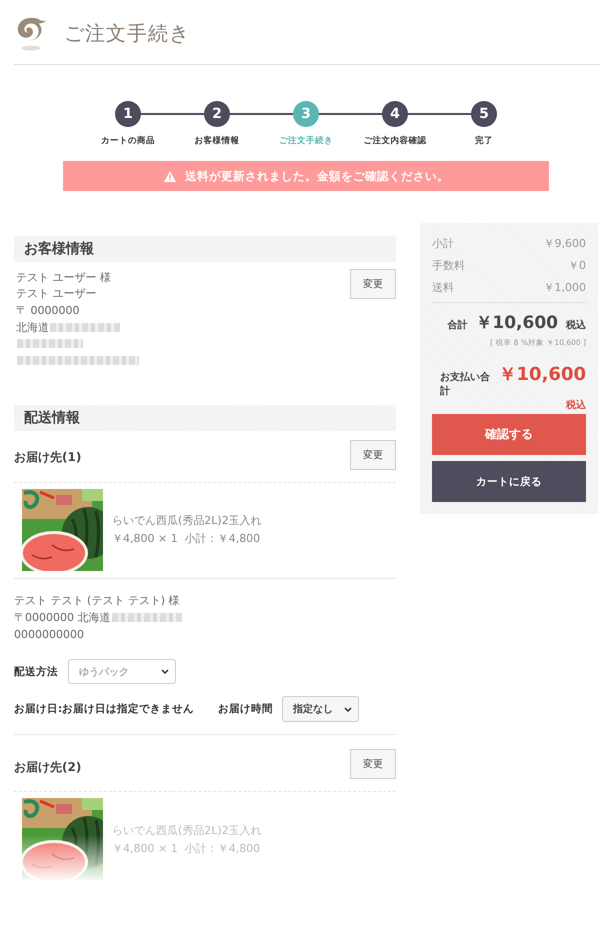  What do you see at coordinates (205, 249) in the screenshot?
I see `section-heading: お客様情報` at bounding box center [205, 249].